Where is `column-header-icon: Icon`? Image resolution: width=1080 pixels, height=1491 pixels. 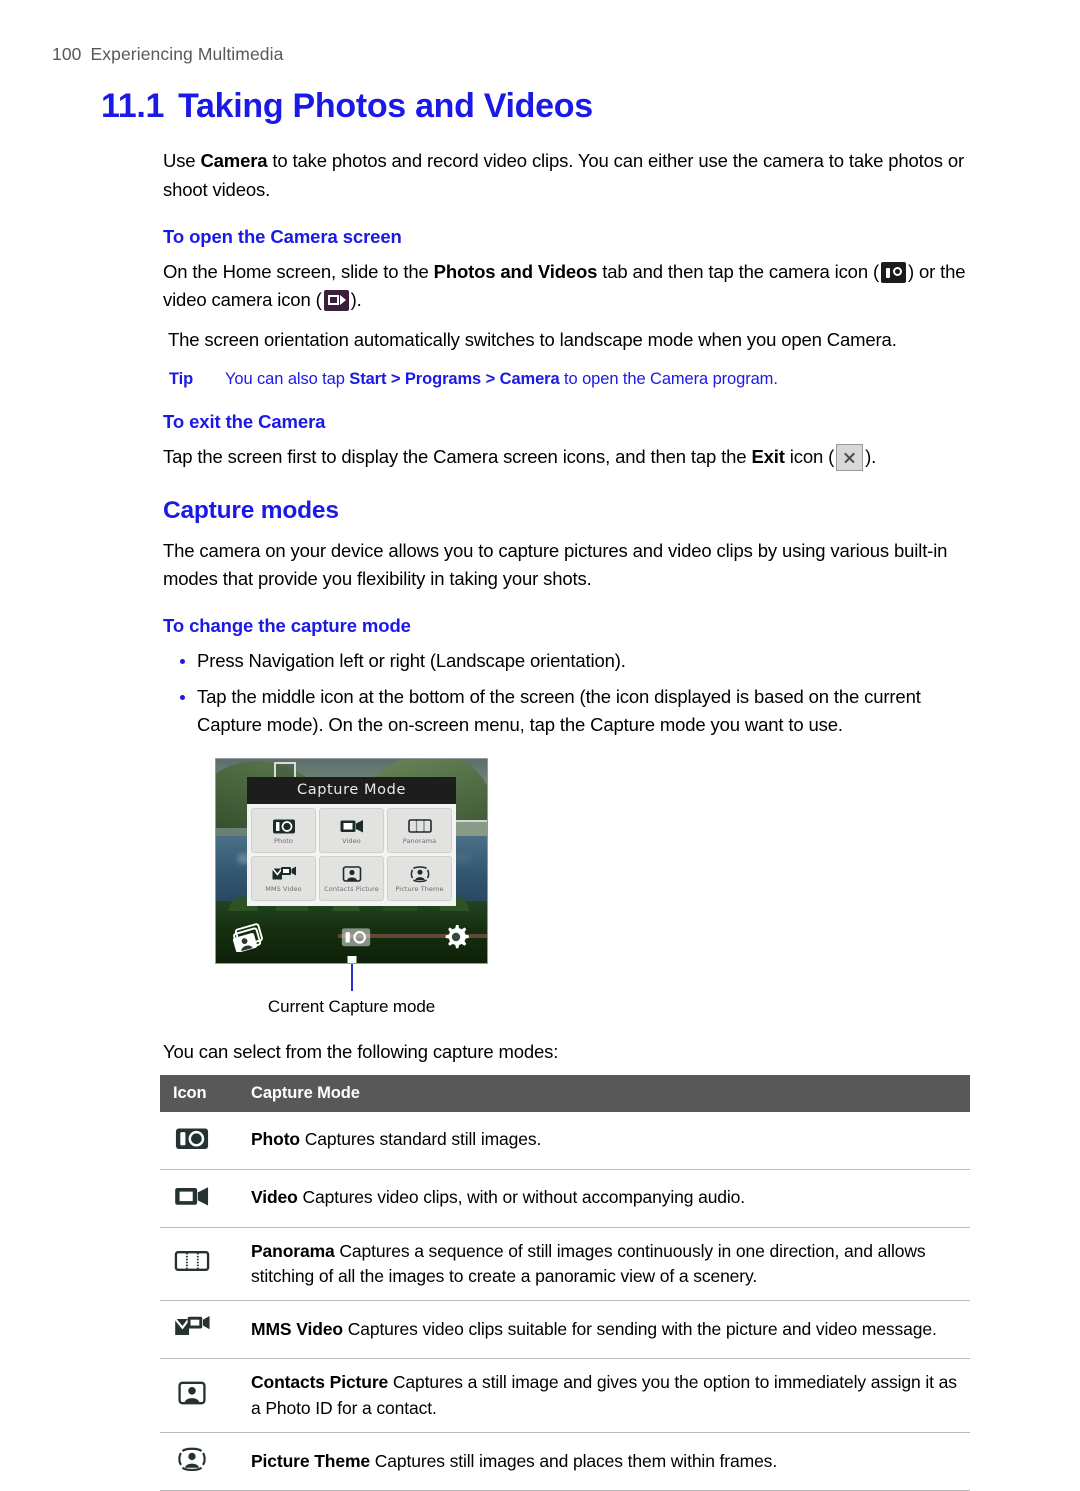 column-header-icon: Icon is located at coordinates (205, 1093).